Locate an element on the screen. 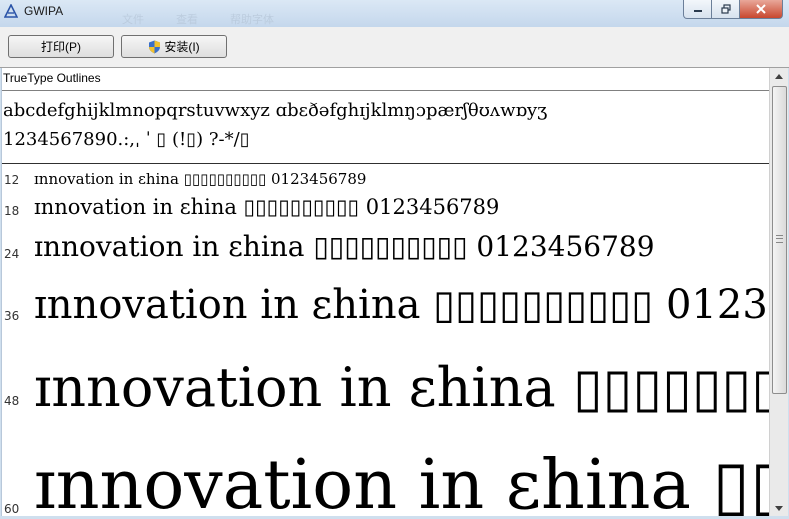  scroll-down-button is located at coordinates (779, 508).